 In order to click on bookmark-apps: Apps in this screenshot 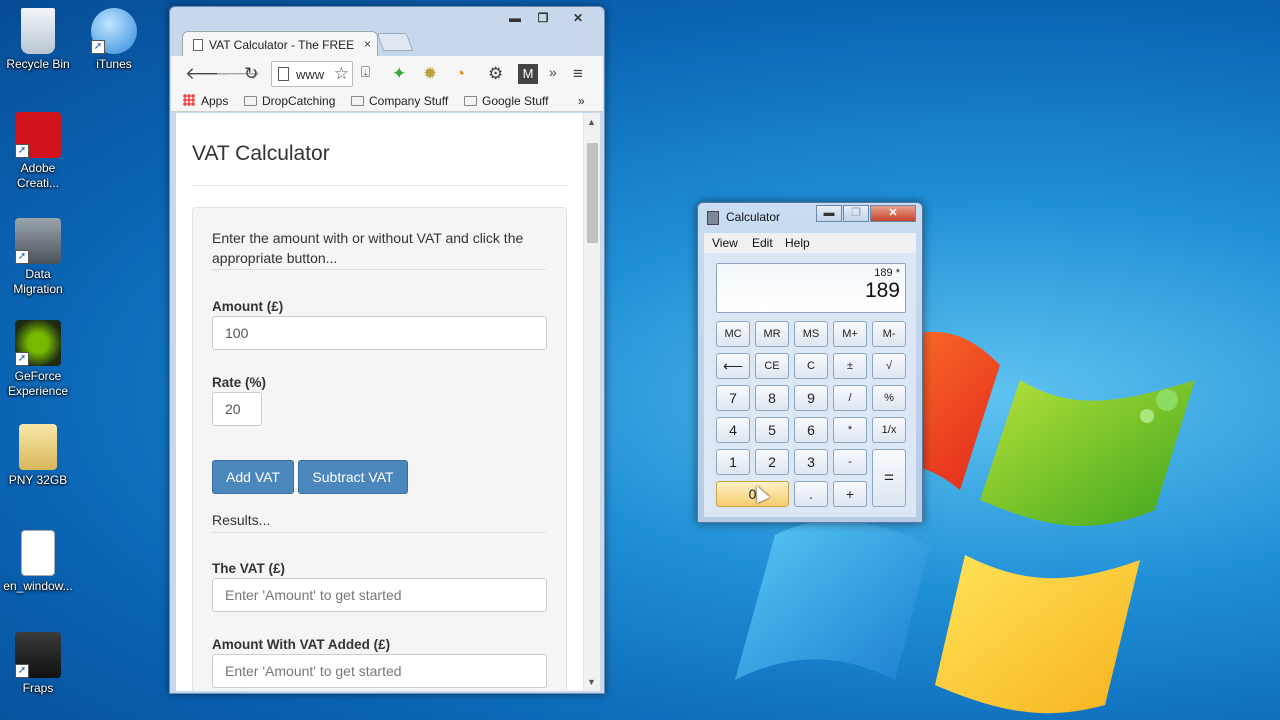, I will do `click(205, 101)`.